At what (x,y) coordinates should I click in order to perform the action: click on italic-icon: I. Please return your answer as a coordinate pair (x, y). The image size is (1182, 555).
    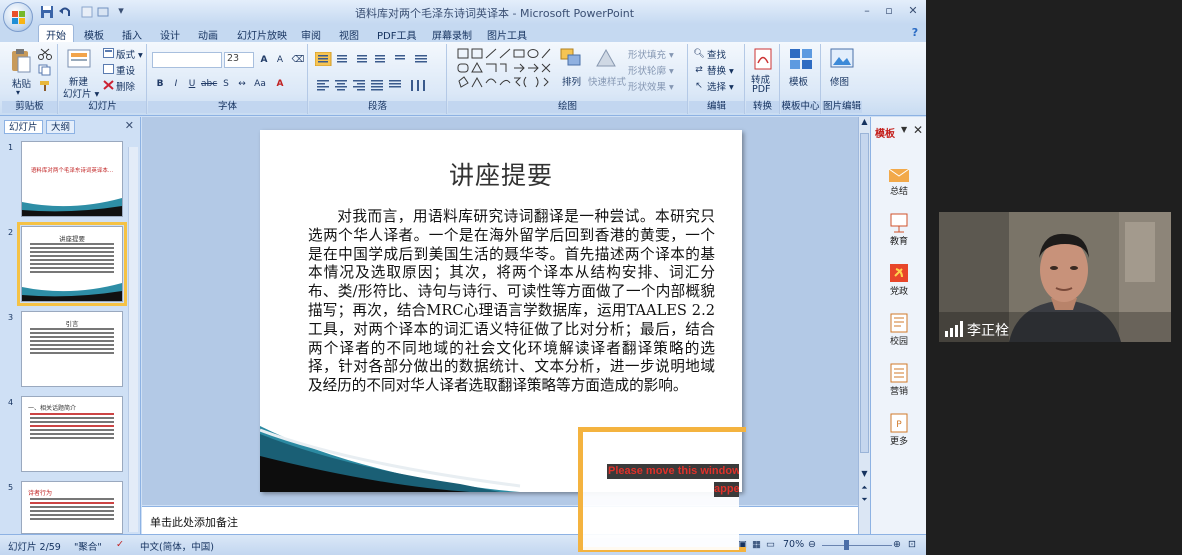
    Looking at the image, I should click on (176, 84).